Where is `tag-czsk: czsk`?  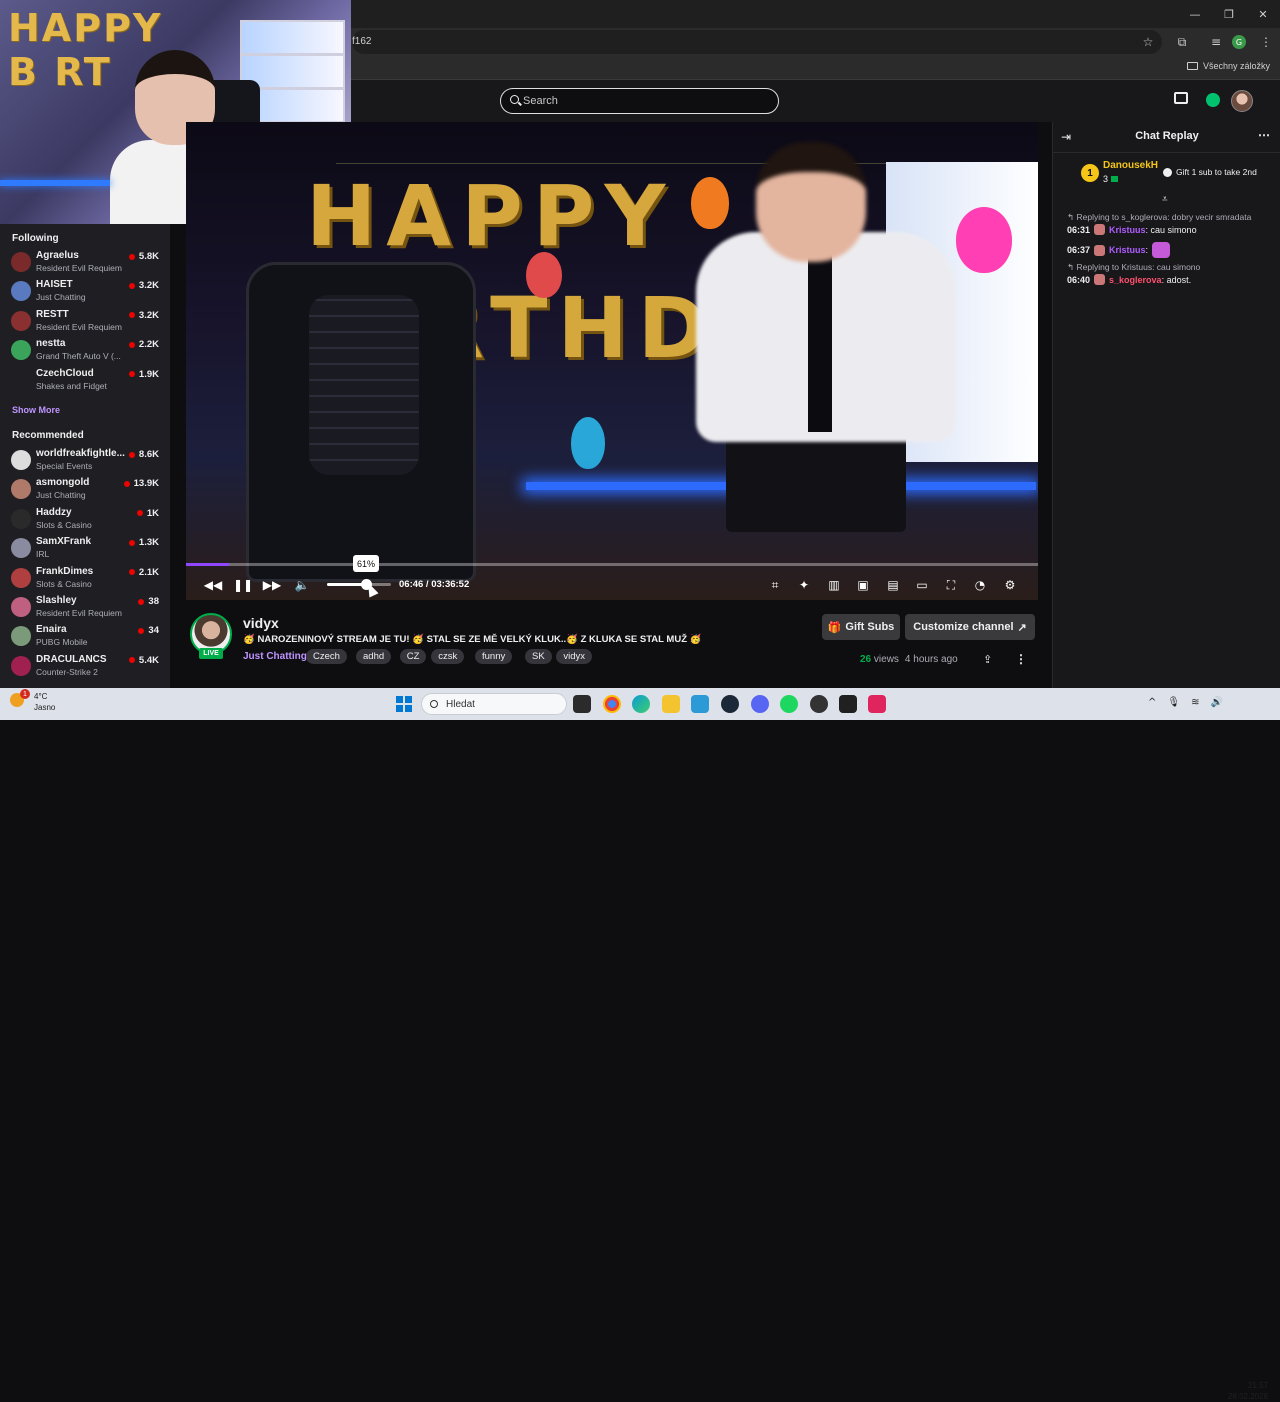 tag-czsk: czsk is located at coordinates (448, 656).